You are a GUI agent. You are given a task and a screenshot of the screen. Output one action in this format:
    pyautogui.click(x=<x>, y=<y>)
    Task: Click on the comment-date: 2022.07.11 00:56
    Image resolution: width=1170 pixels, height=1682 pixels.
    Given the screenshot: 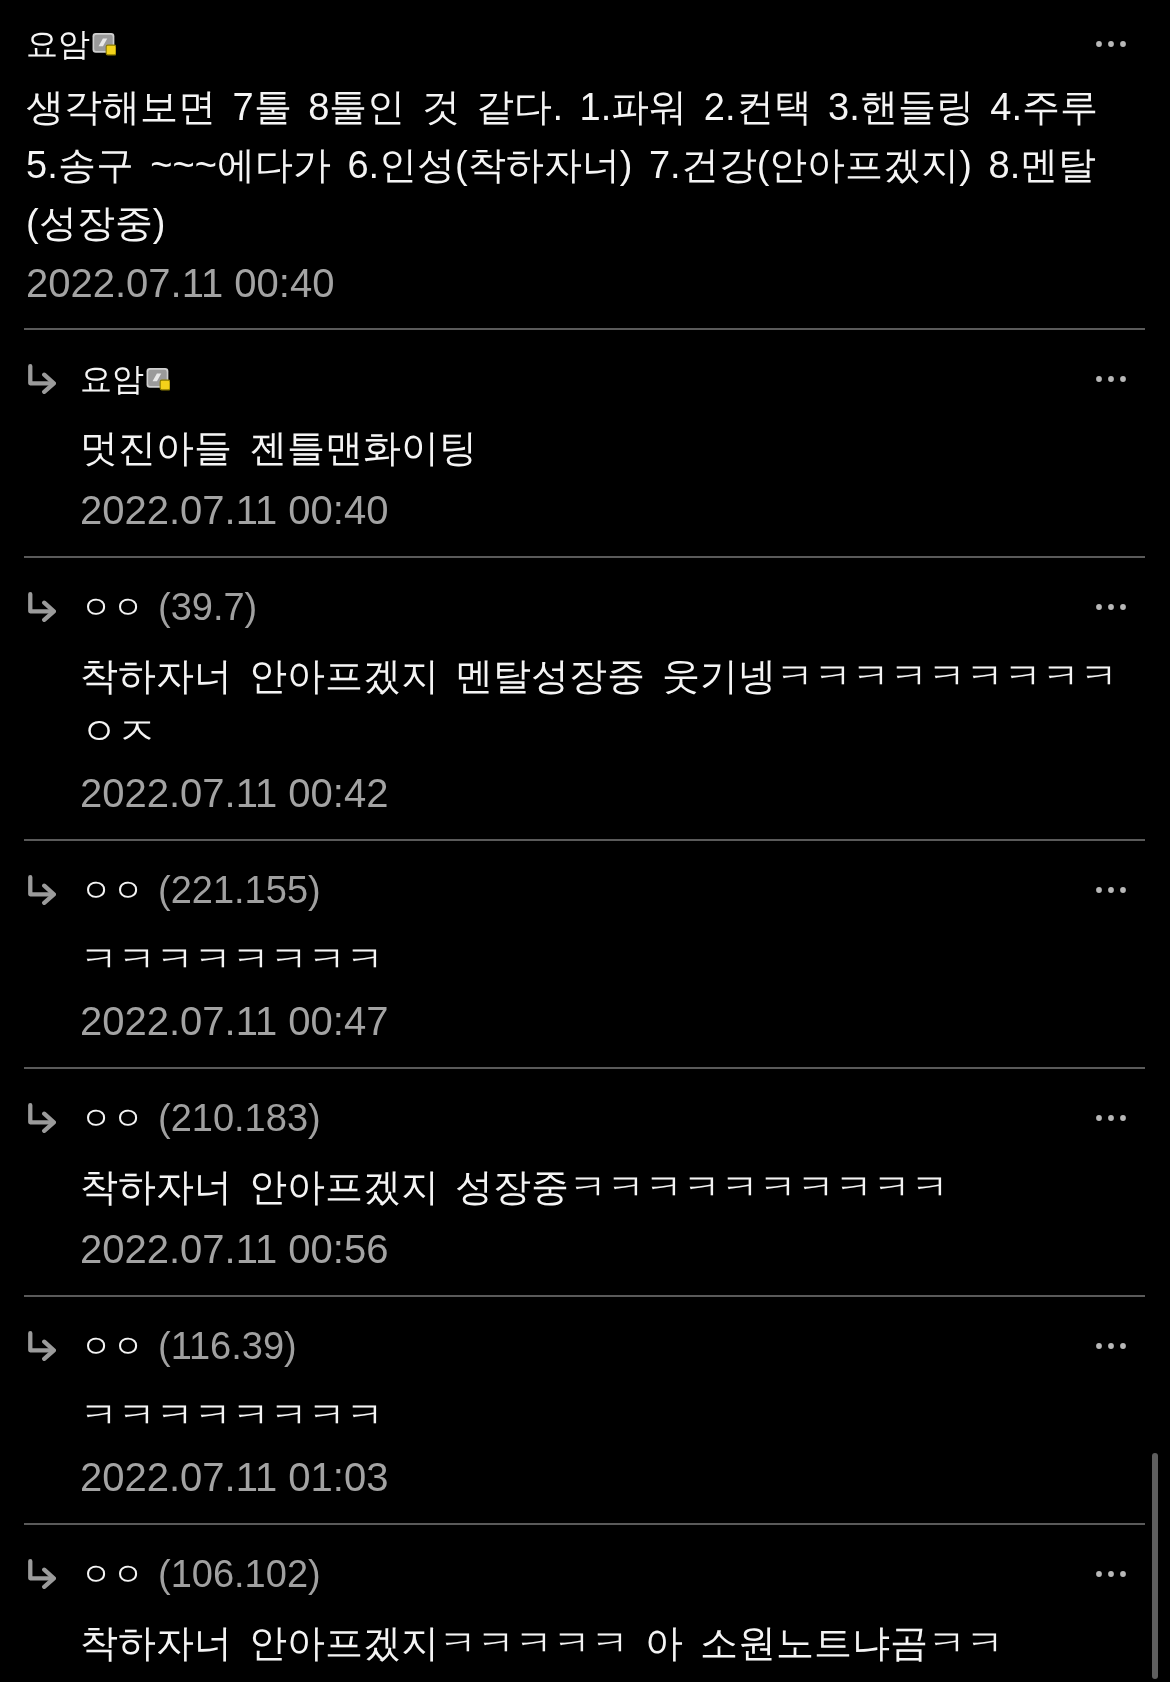 What is the action you would take?
    pyautogui.click(x=235, y=1249)
    